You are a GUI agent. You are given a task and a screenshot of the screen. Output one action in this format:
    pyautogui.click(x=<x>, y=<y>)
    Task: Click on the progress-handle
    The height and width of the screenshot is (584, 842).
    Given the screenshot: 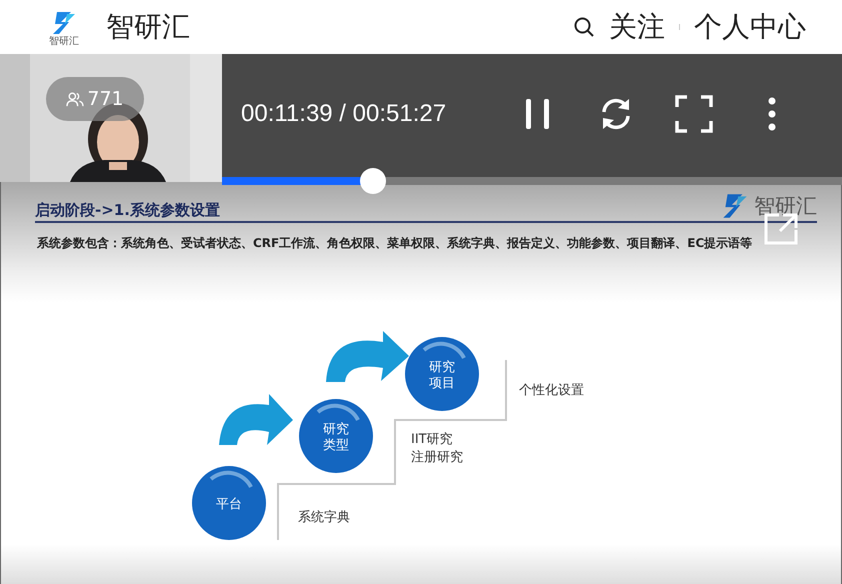 What is the action you would take?
    pyautogui.click(x=373, y=181)
    